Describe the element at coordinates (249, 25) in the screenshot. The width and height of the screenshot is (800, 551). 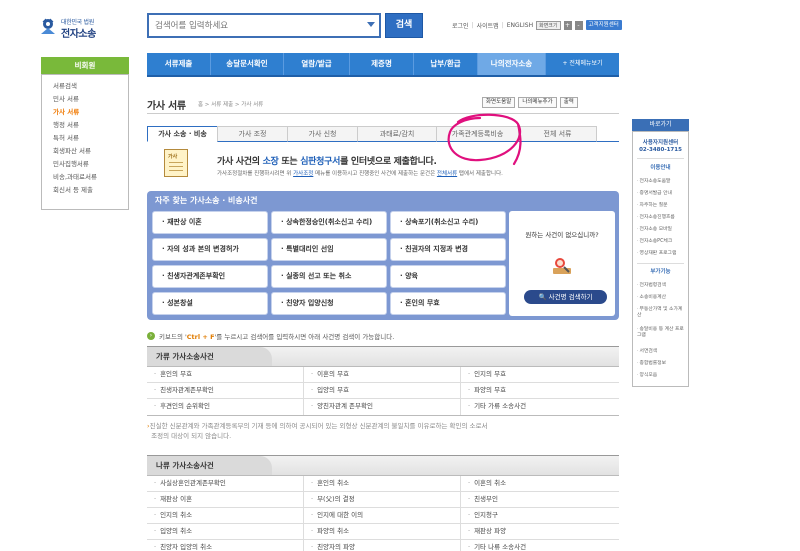
I see `search-input` at that location.